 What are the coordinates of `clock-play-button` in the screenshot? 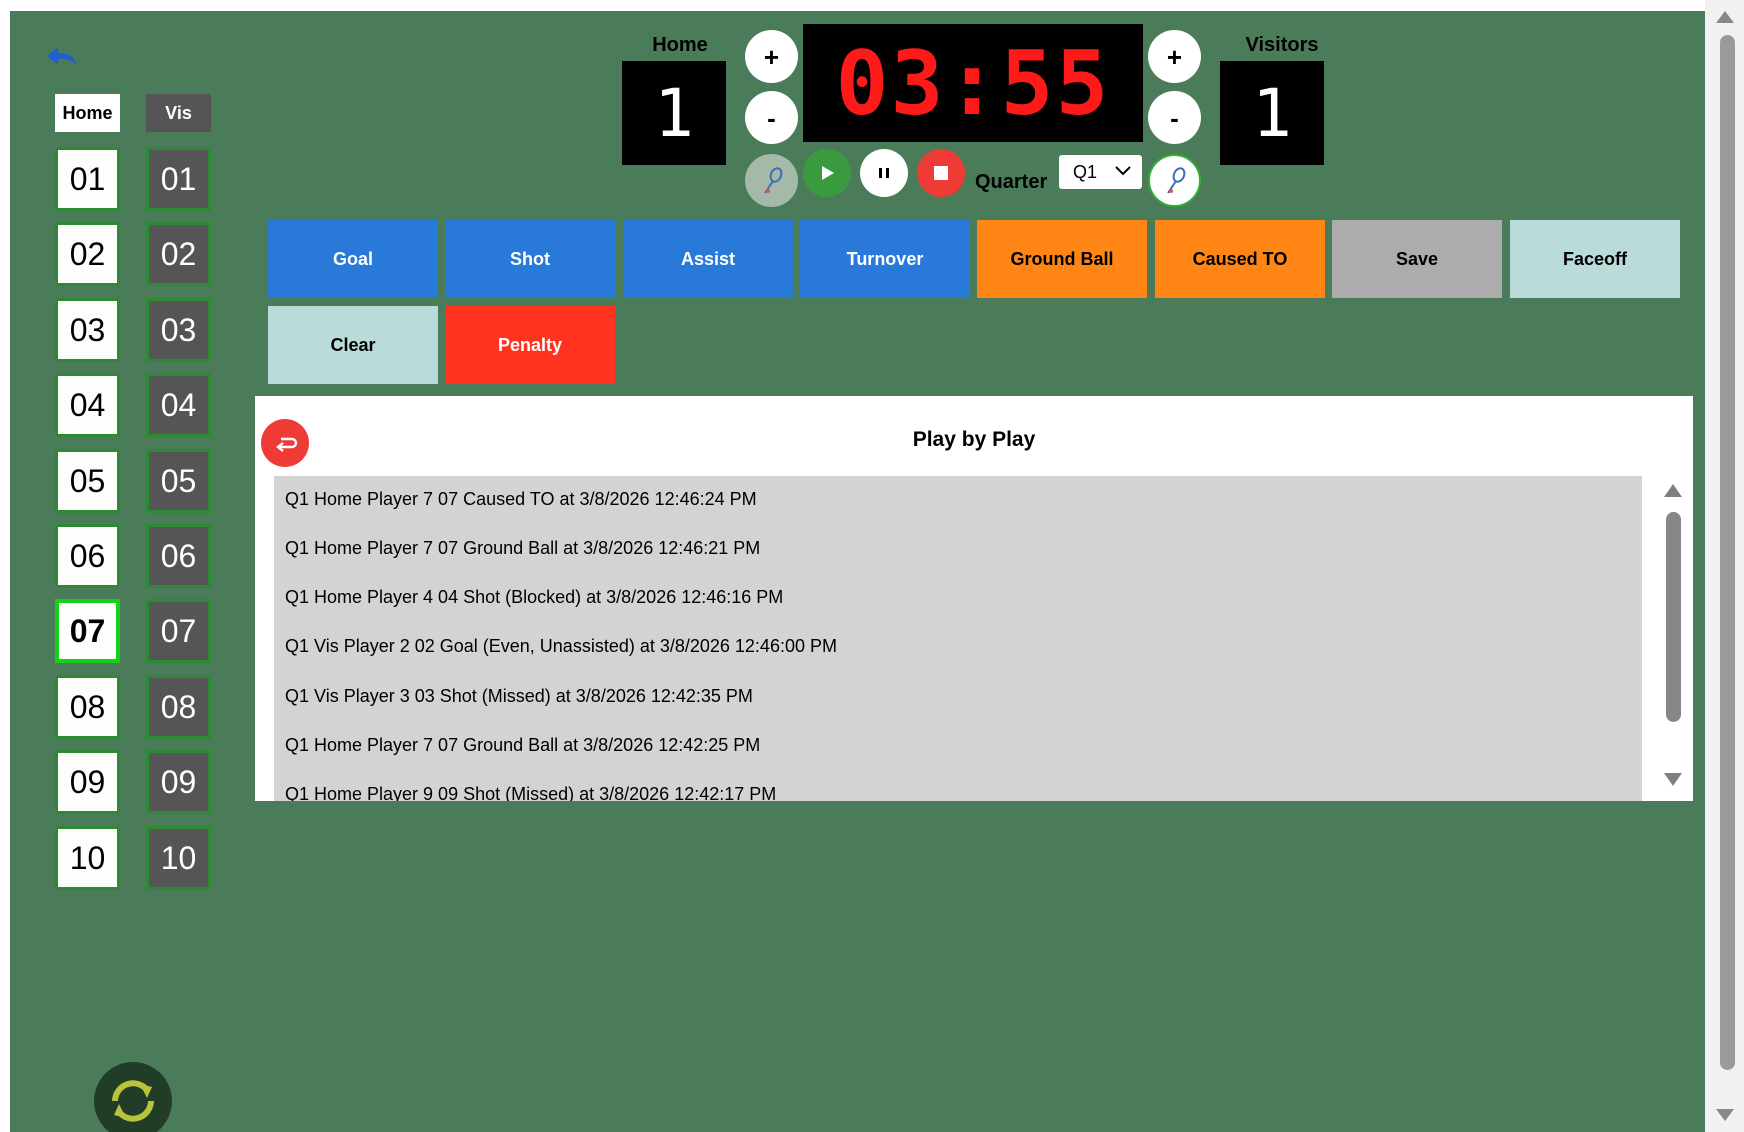 It's located at (827, 173).